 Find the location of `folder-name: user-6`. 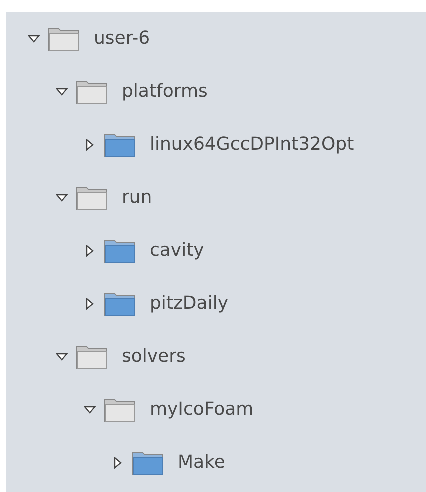

folder-name: user-6 is located at coordinates (122, 38).